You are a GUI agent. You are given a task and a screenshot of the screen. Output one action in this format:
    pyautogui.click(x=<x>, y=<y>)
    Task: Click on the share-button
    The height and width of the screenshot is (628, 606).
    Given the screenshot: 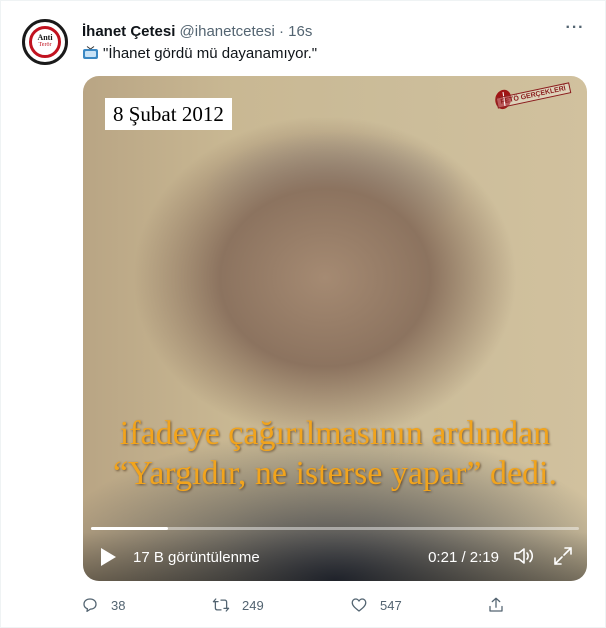 What is the action you would take?
    pyautogui.click(x=502, y=605)
    